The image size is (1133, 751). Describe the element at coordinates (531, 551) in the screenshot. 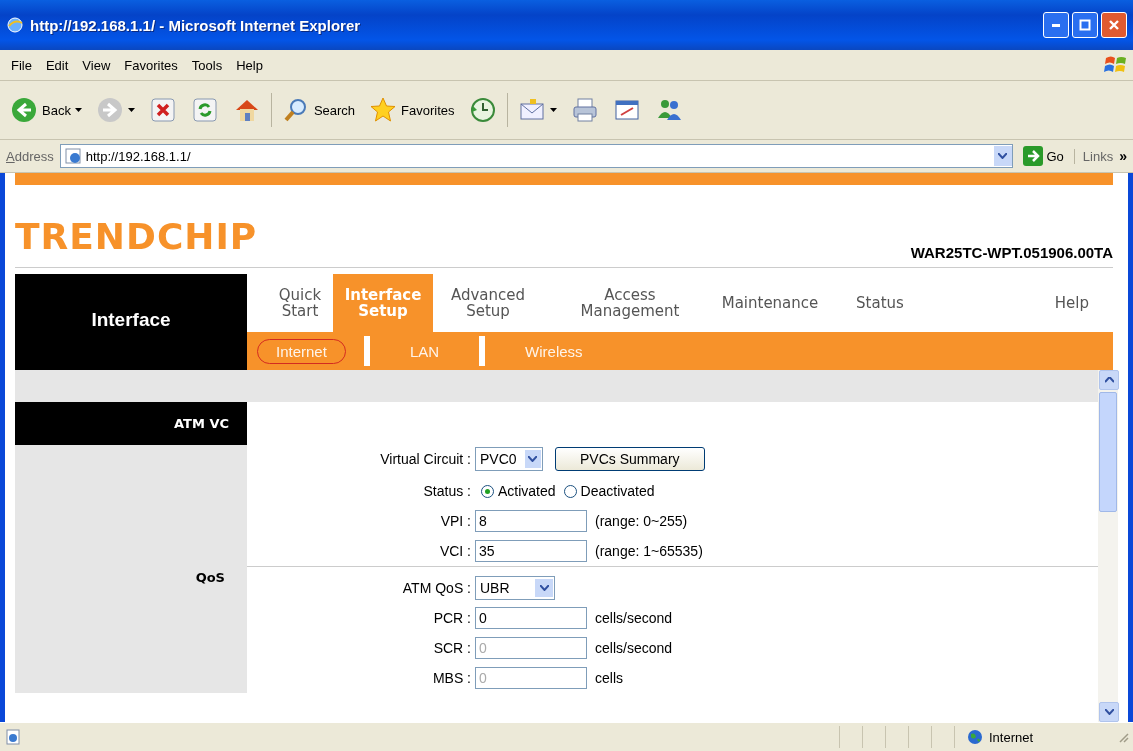

I see `text-field: 35` at that location.